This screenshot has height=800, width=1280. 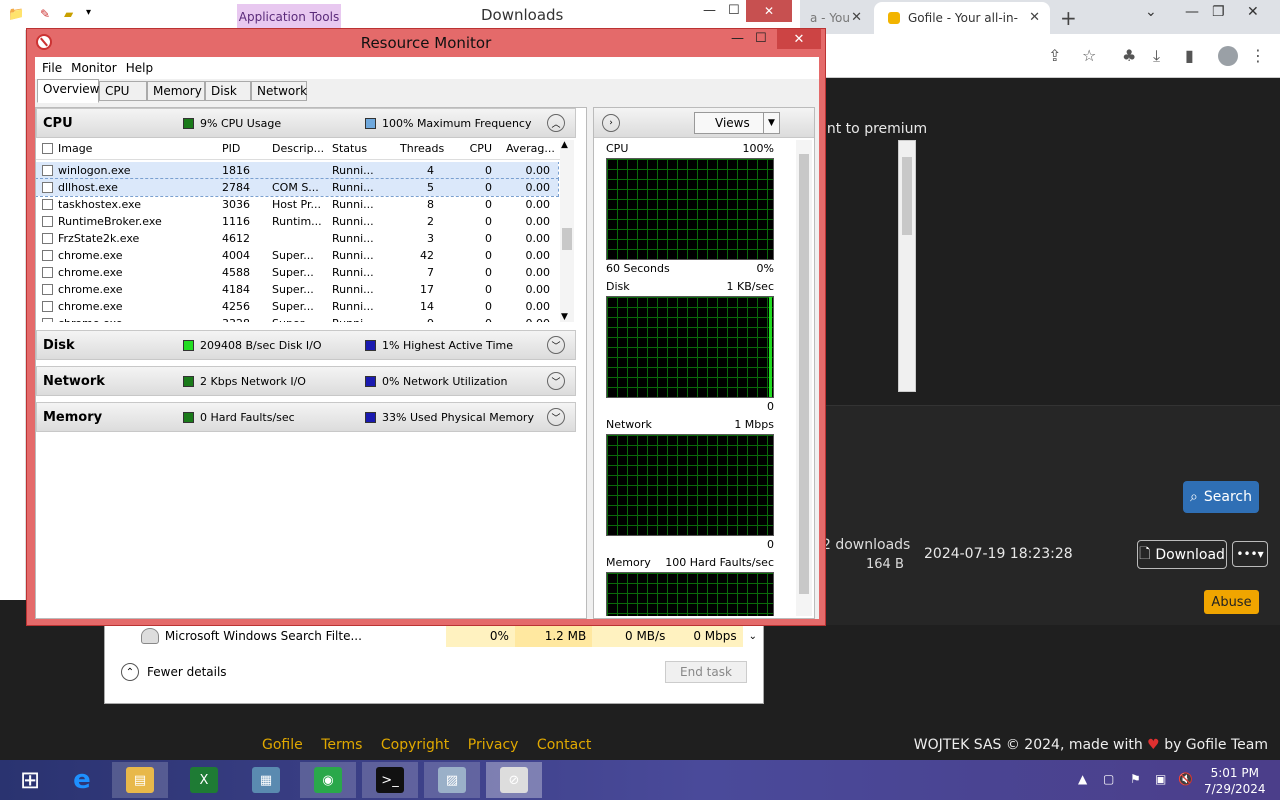 What do you see at coordinates (962, 18) in the screenshot?
I see `browser-tab-gofile: Gofile - Your all-in- ✕` at bounding box center [962, 18].